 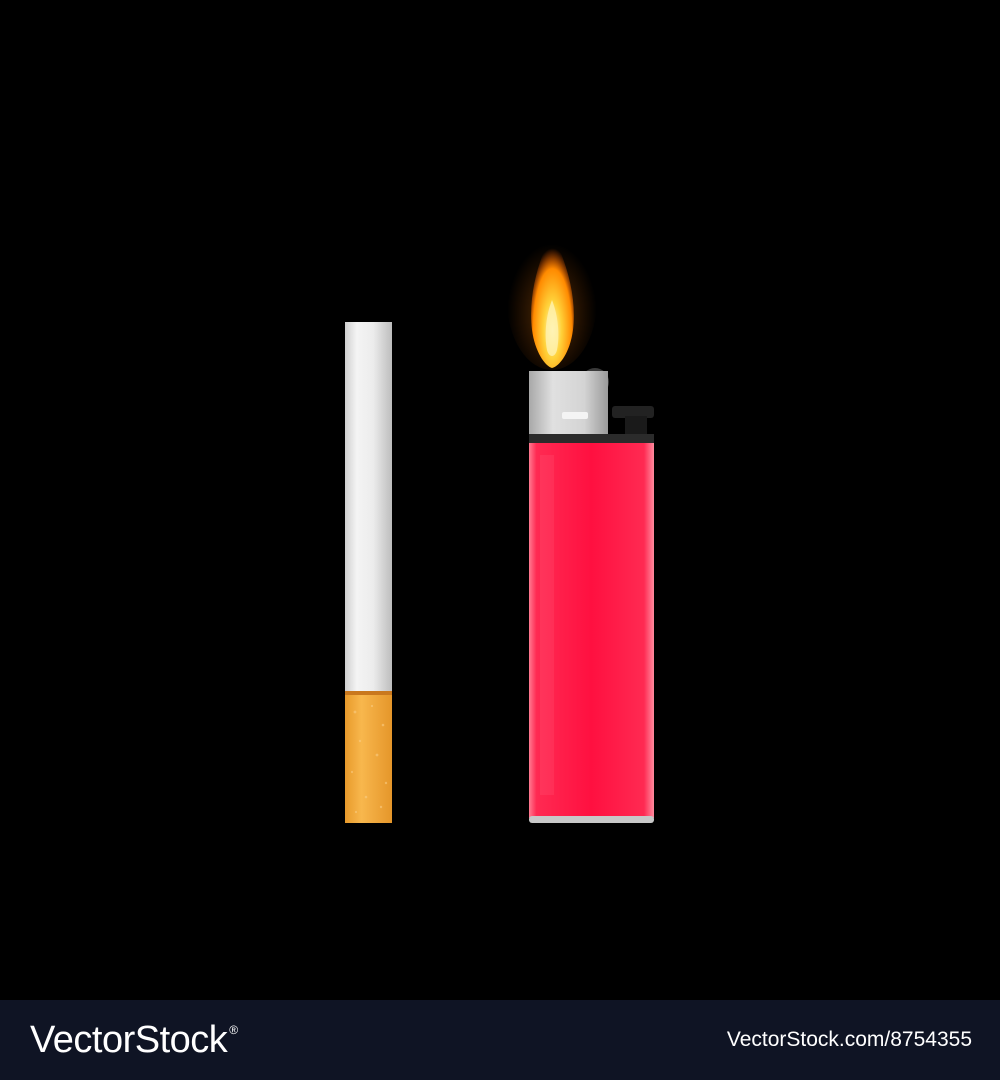 I want to click on body-highlight, so click(x=547, y=625).